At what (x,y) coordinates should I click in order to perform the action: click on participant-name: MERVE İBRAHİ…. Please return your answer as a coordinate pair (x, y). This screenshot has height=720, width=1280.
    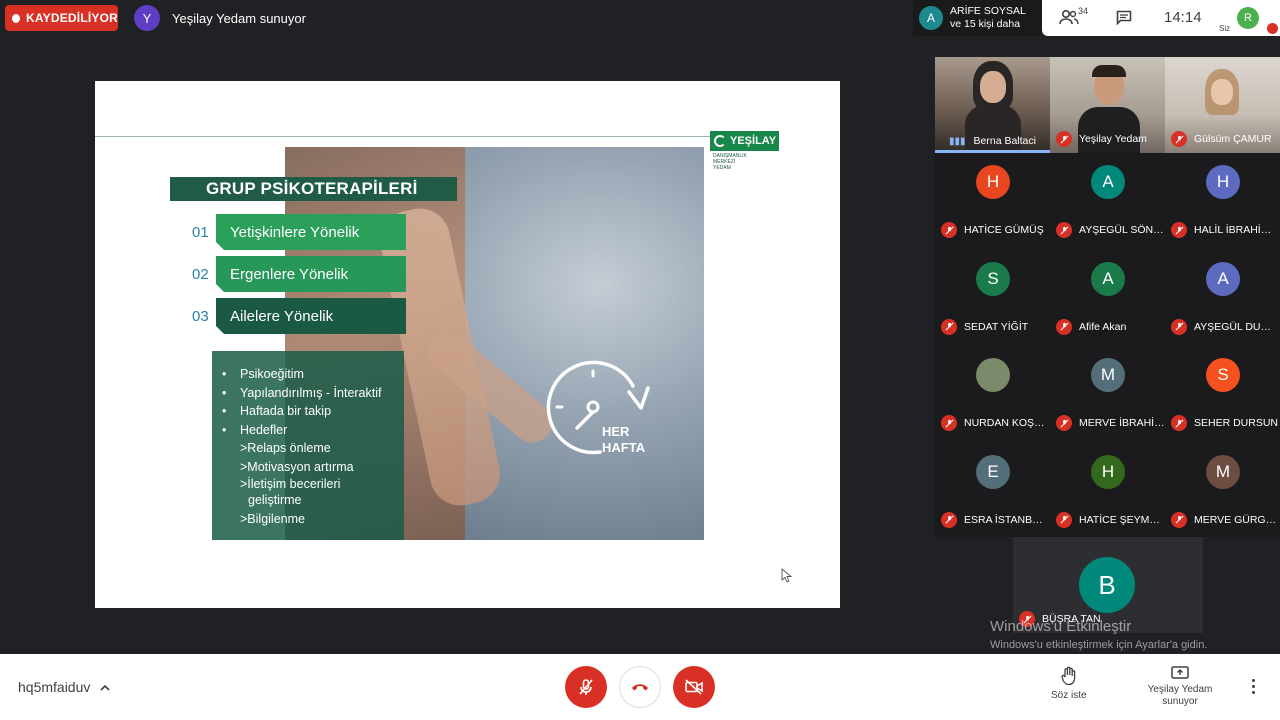
    Looking at the image, I should click on (1122, 423).